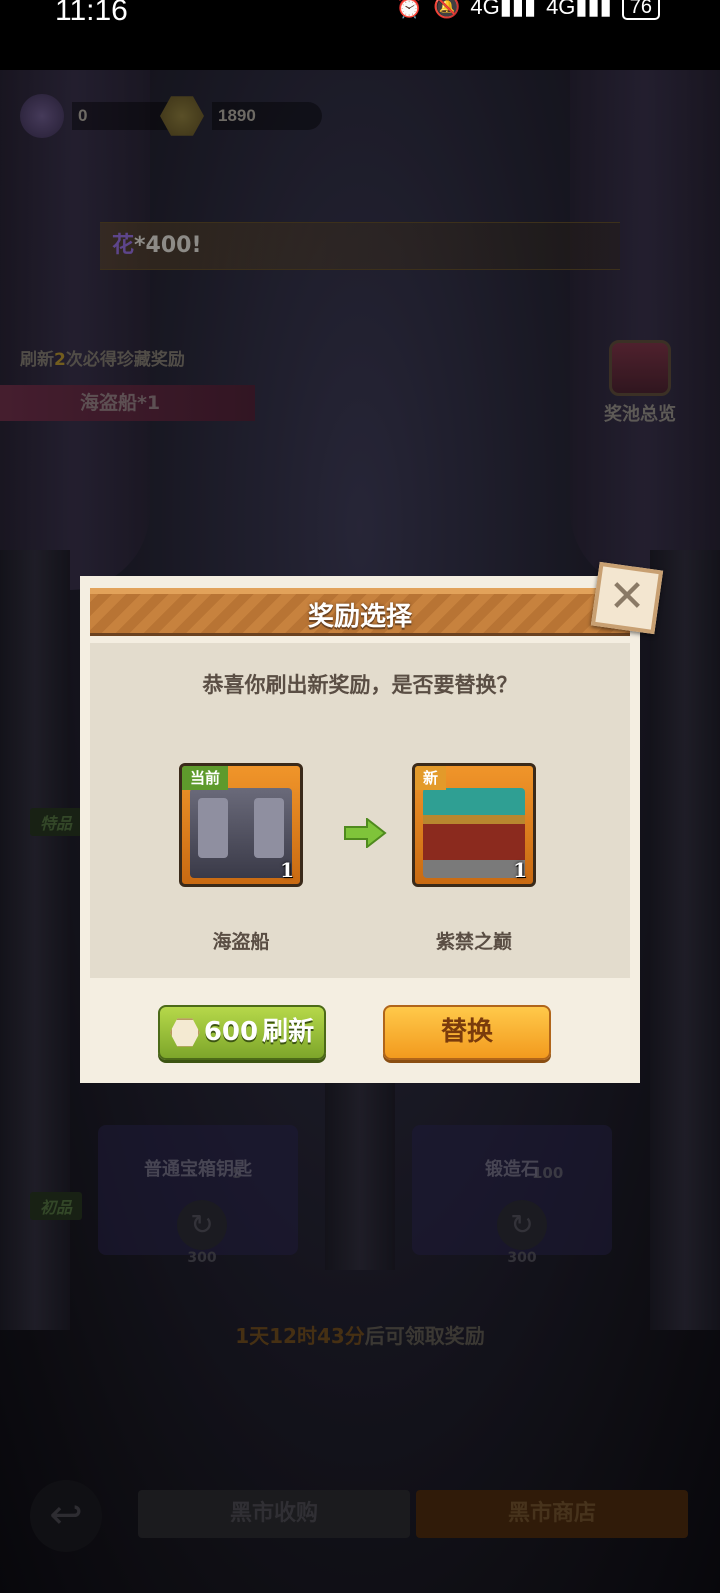 The height and width of the screenshot is (1593, 720). I want to click on new-reward-item: 新 1 紫禁之巅, so click(474, 858).